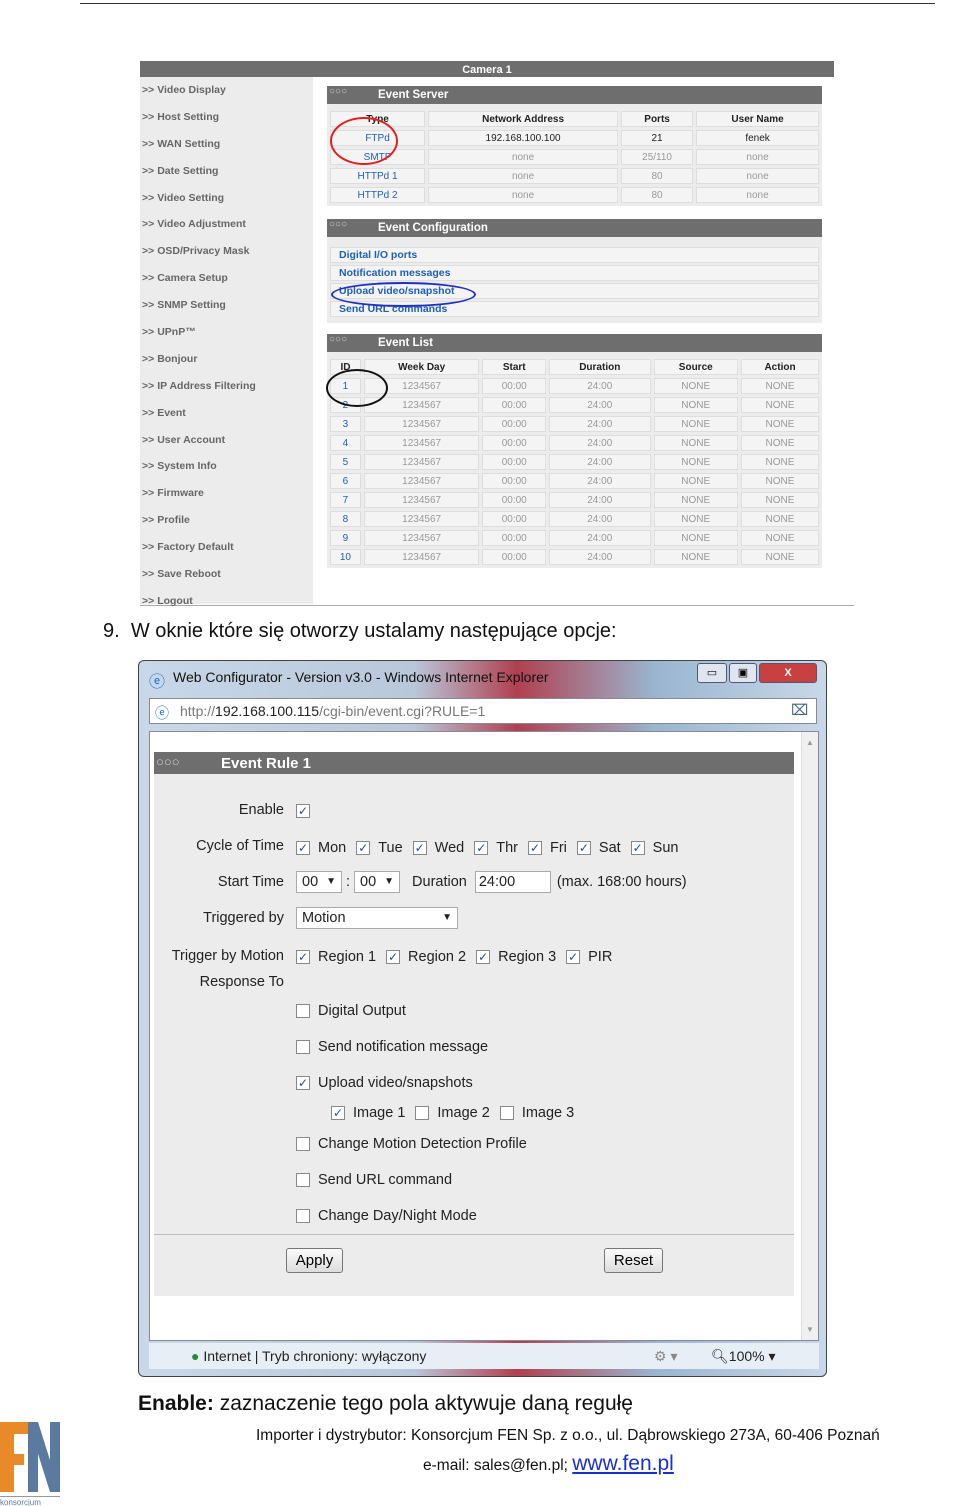 This screenshot has height=1506, width=960. I want to click on sidebar-item: >> Event, so click(226, 413).